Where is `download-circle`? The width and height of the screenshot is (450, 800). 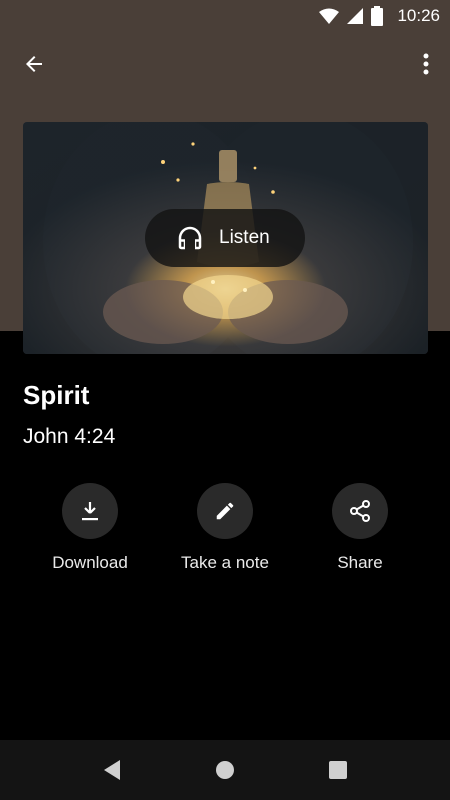 download-circle is located at coordinates (90, 511).